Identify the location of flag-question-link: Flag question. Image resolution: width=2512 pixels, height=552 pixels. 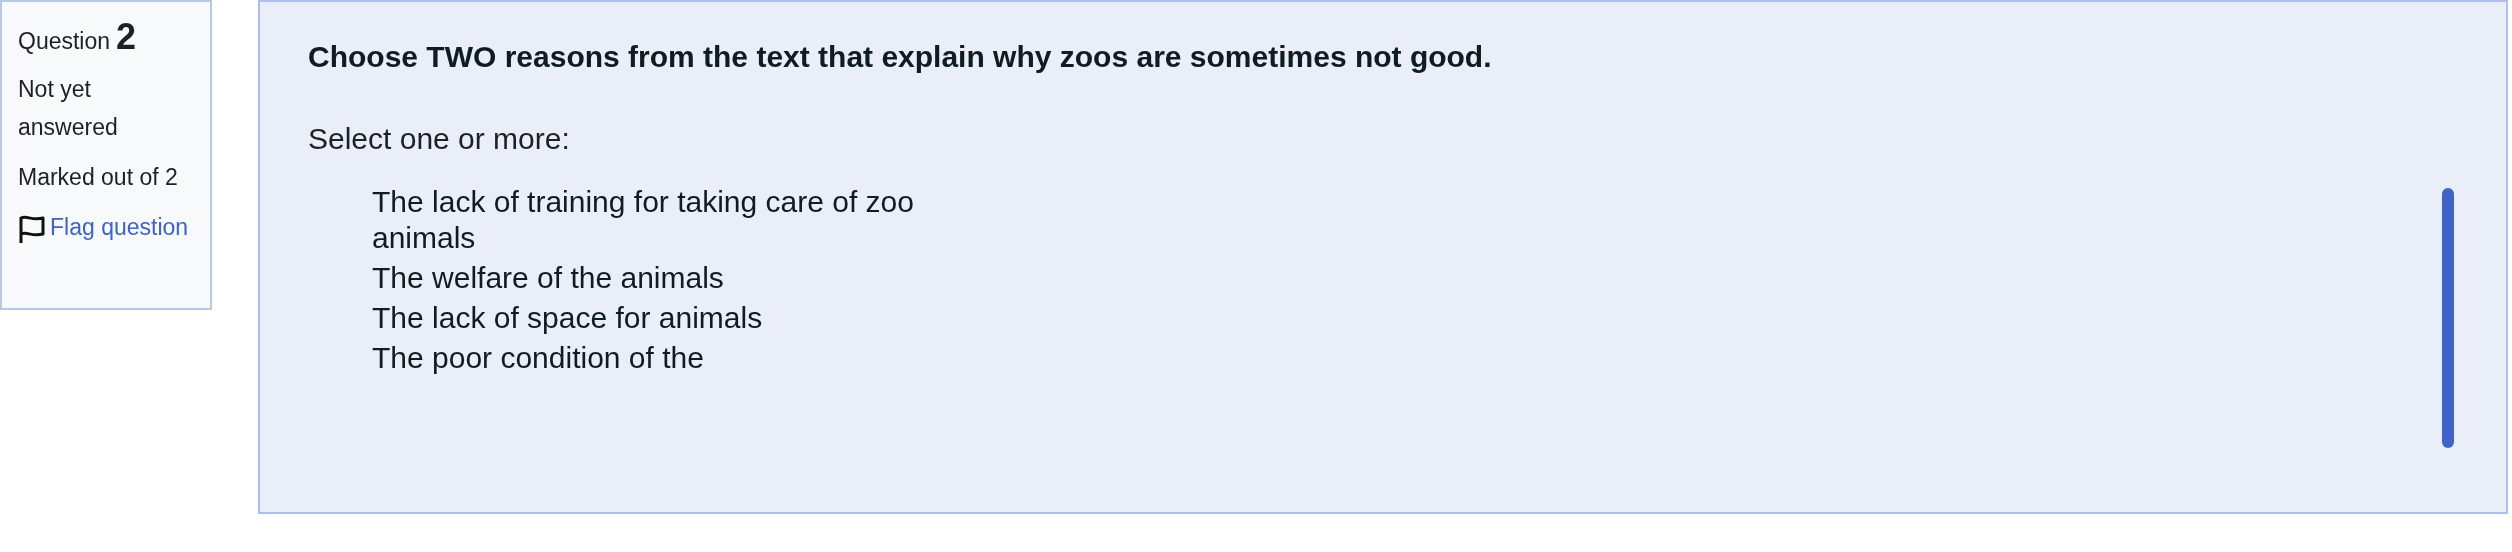
(119, 227).